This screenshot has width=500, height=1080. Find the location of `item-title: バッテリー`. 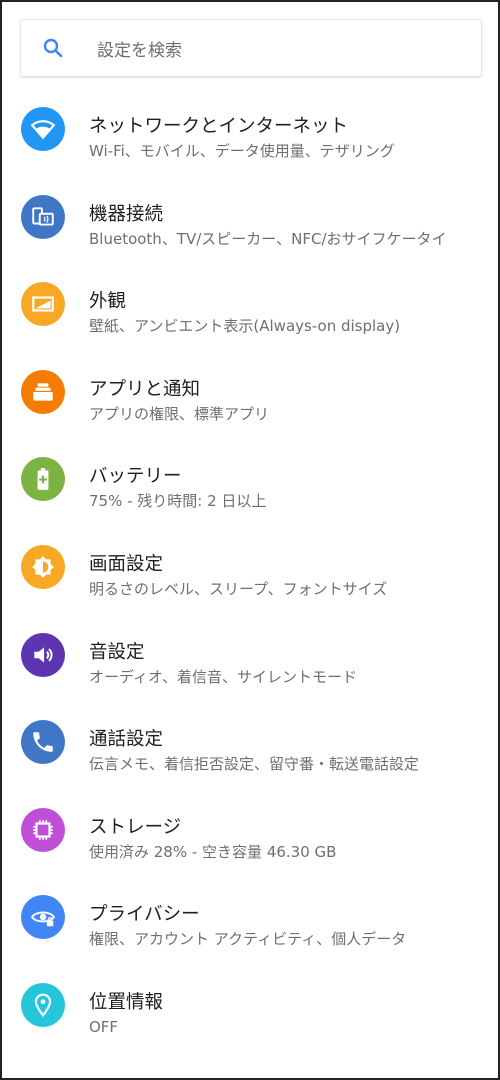

item-title: バッテリー is located at coordinates (135, 477).